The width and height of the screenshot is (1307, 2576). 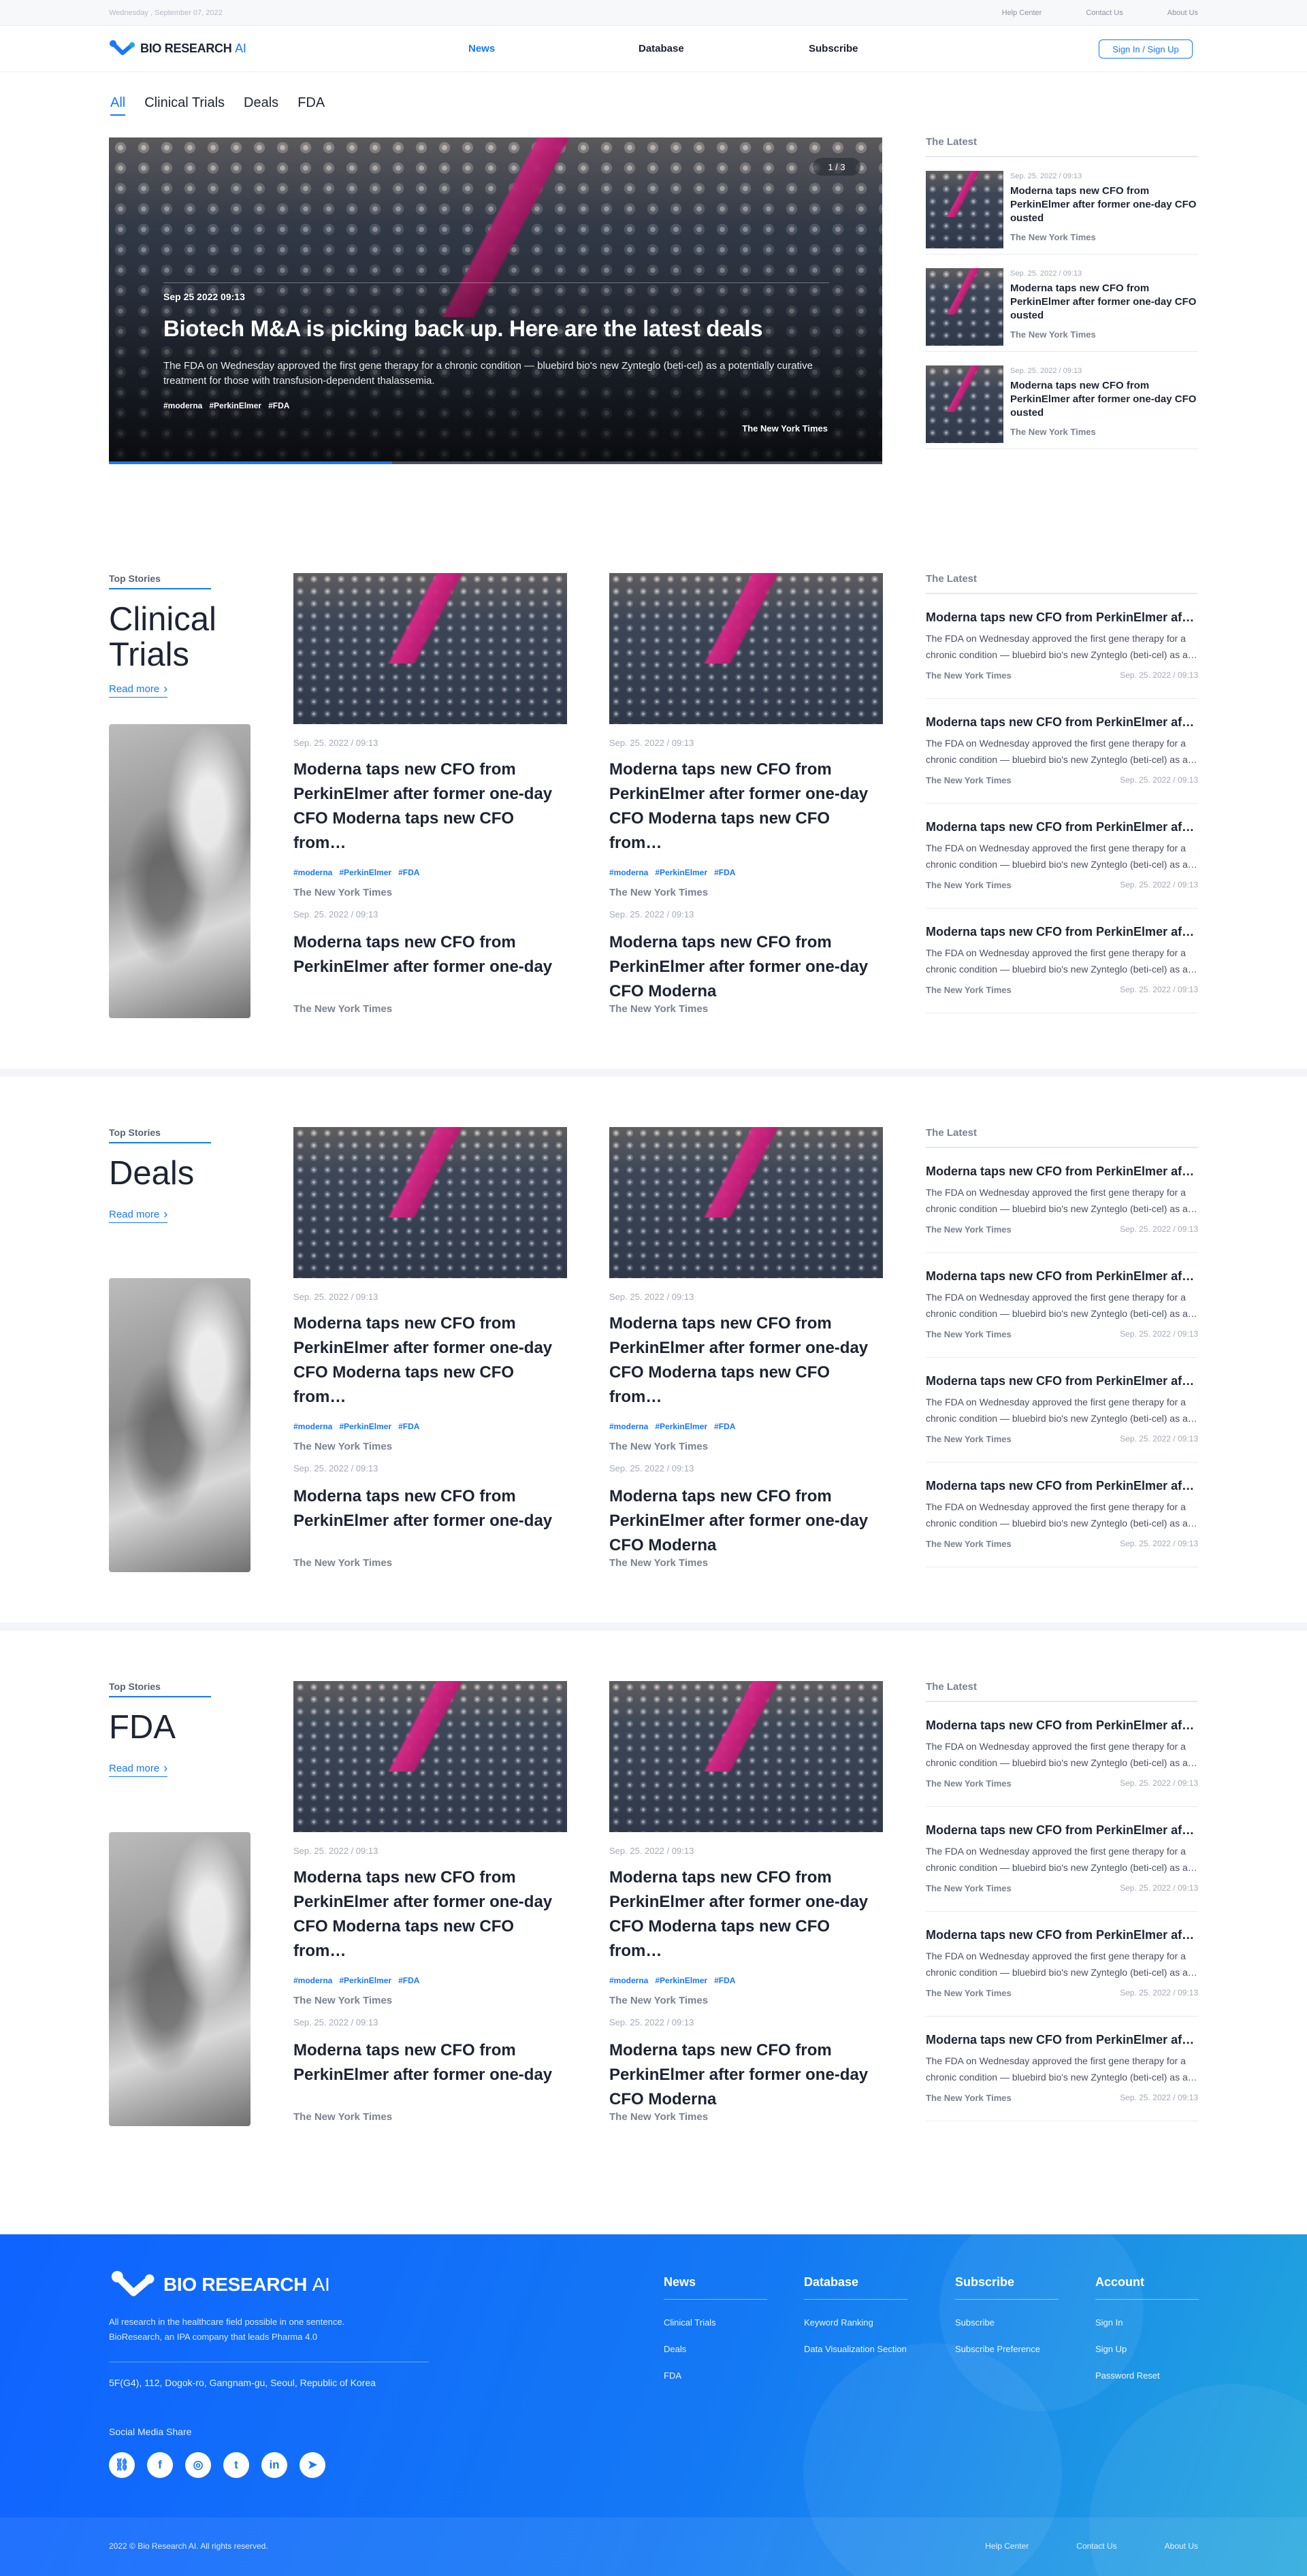 What do you see at coordinates (313, 2465) in the screenshot?
I see `telegram-icon: ➤` at bounding box center [313, 2465].